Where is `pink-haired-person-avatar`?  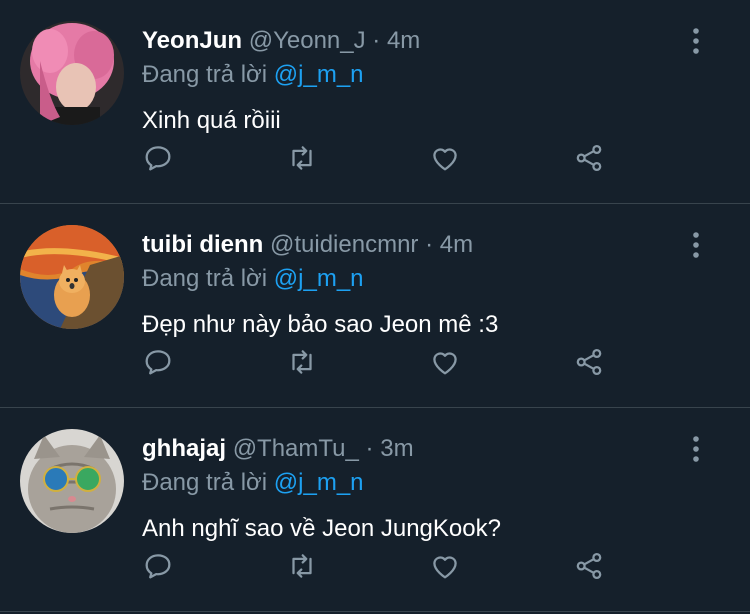 pink-haired-person-avatar is located at coordinates (72, 73).